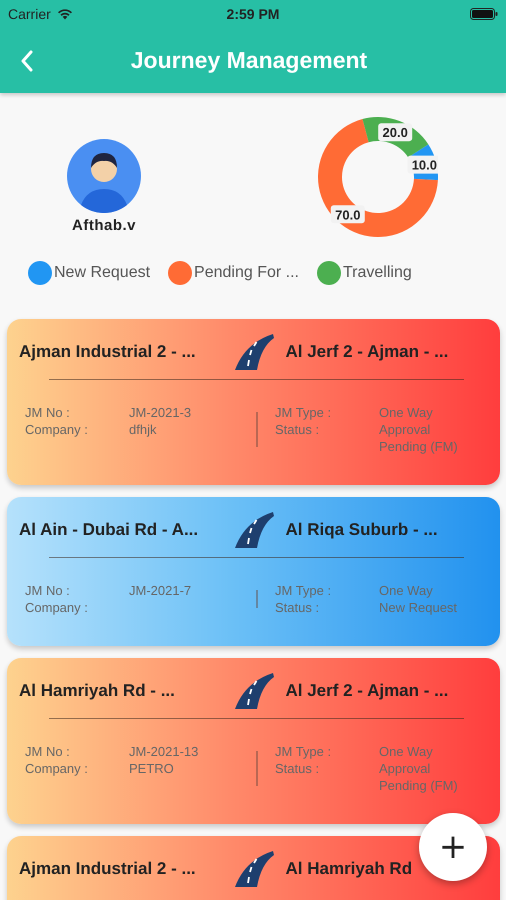 This screenshot has height=900, width=506. Describe the element at coordinates (425, 165) in the screenshot. I see `data-label: 10.0` at that location.